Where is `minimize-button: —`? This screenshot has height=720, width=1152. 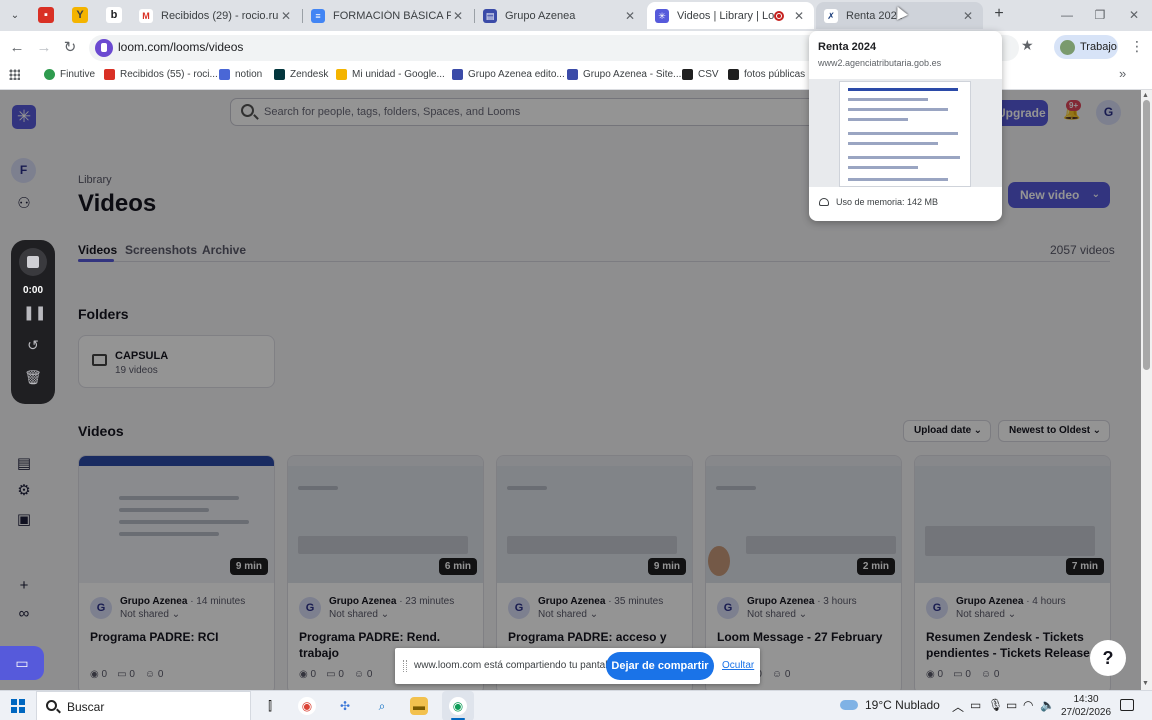 minimize-button: — is located at coordinates (1067, 15).